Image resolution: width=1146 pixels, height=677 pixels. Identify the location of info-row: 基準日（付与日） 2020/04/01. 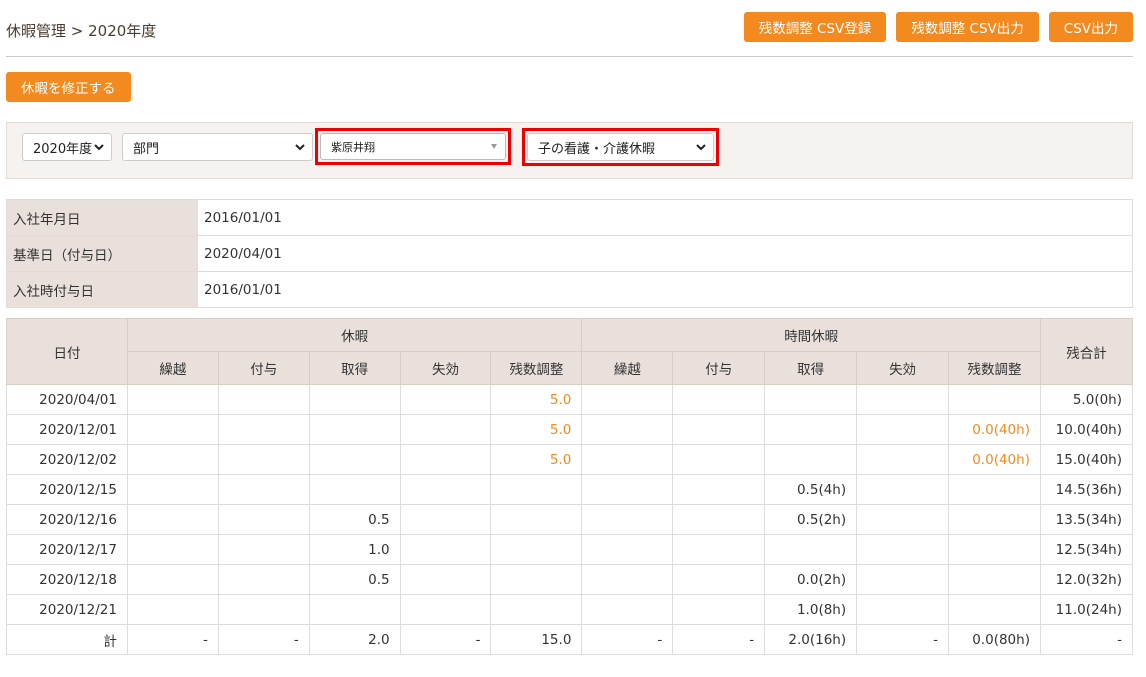
(569, 253).